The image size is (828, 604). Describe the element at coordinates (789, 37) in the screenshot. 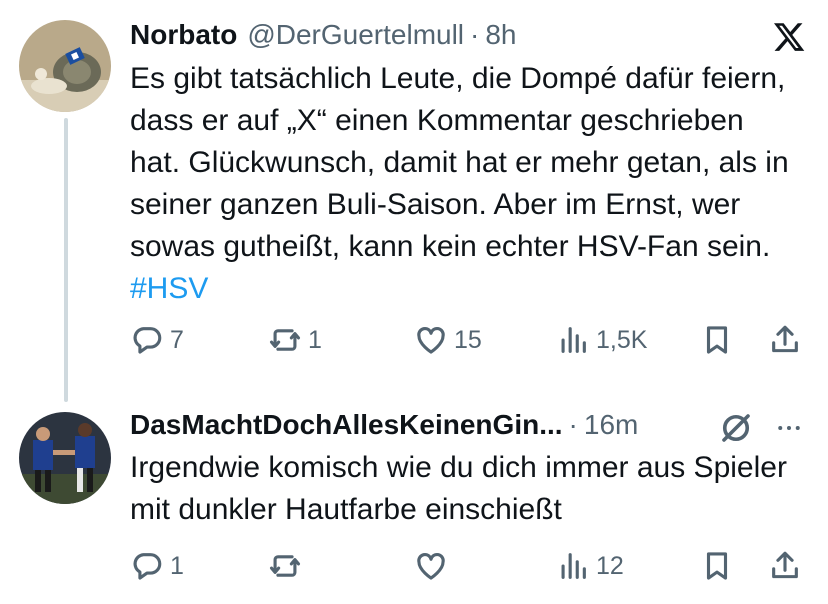

I see `x-logo-icon` at that location.